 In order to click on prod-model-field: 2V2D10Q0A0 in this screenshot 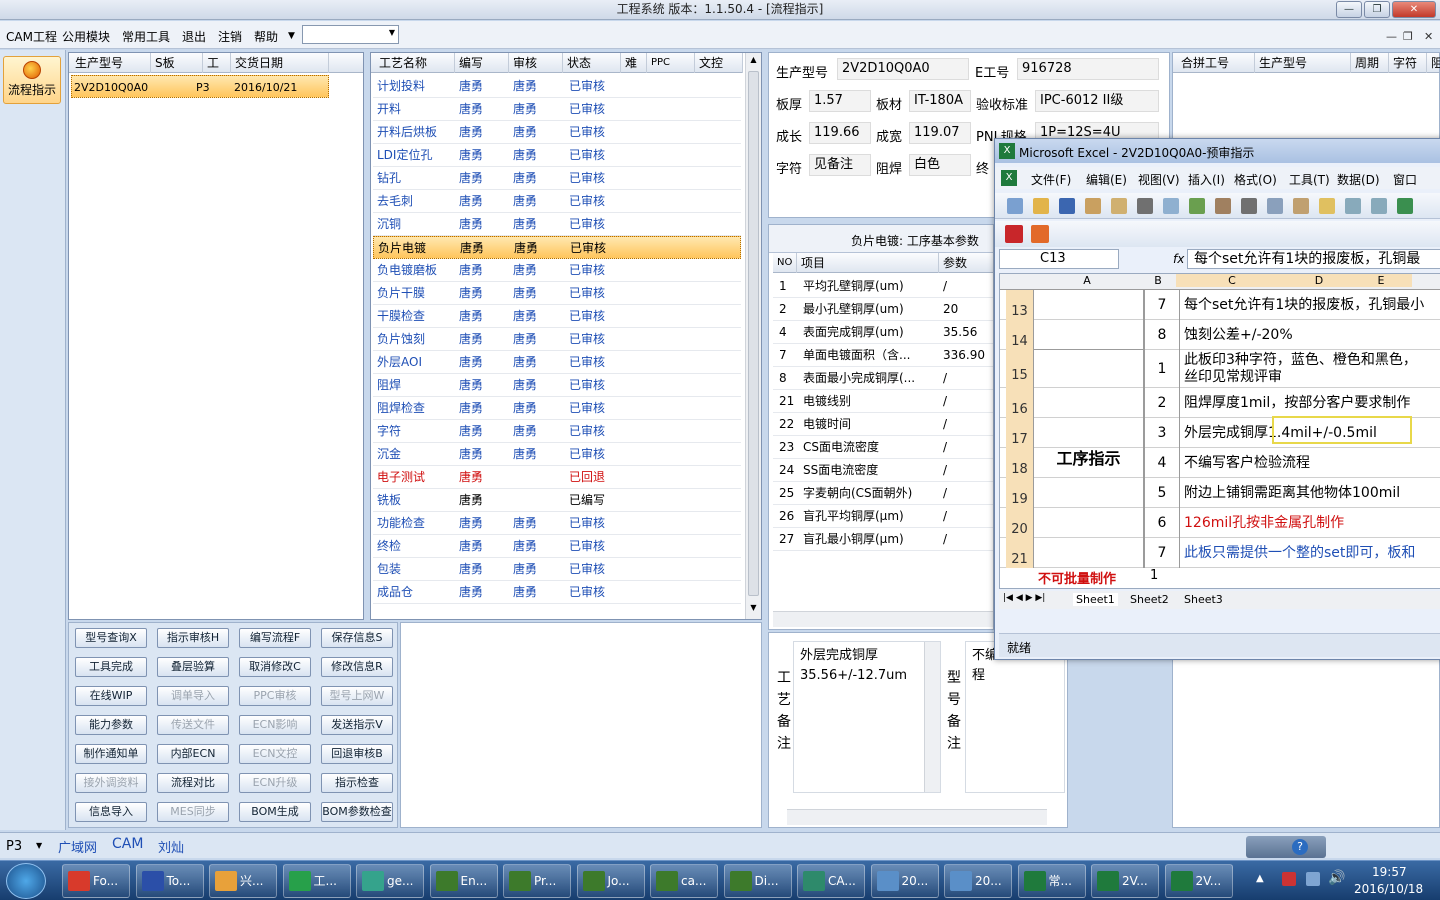, I will do `click(903, 69)`.